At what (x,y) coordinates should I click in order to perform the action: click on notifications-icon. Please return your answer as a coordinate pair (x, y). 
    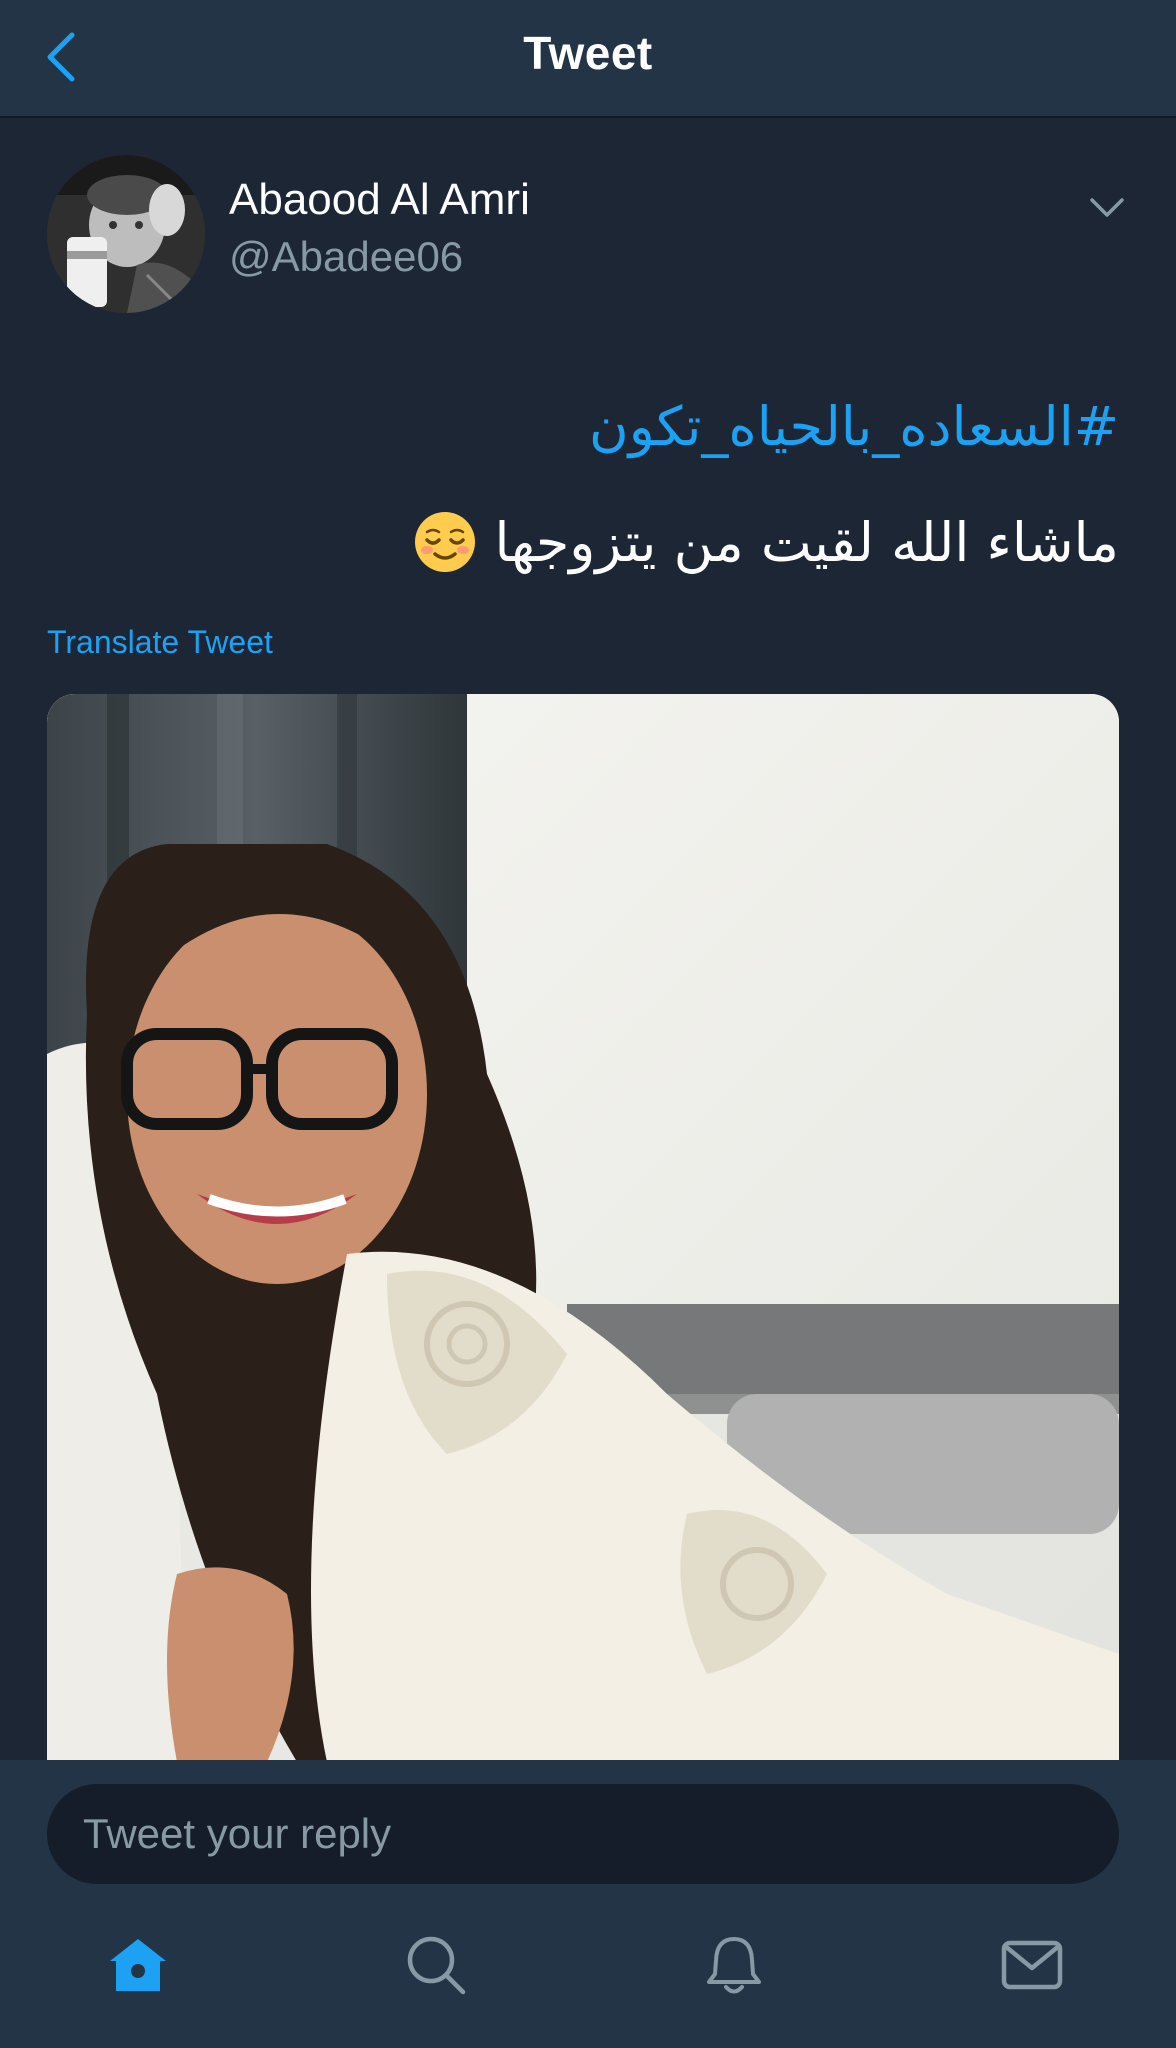
    Looking at the image, I should click on (734, 1965).